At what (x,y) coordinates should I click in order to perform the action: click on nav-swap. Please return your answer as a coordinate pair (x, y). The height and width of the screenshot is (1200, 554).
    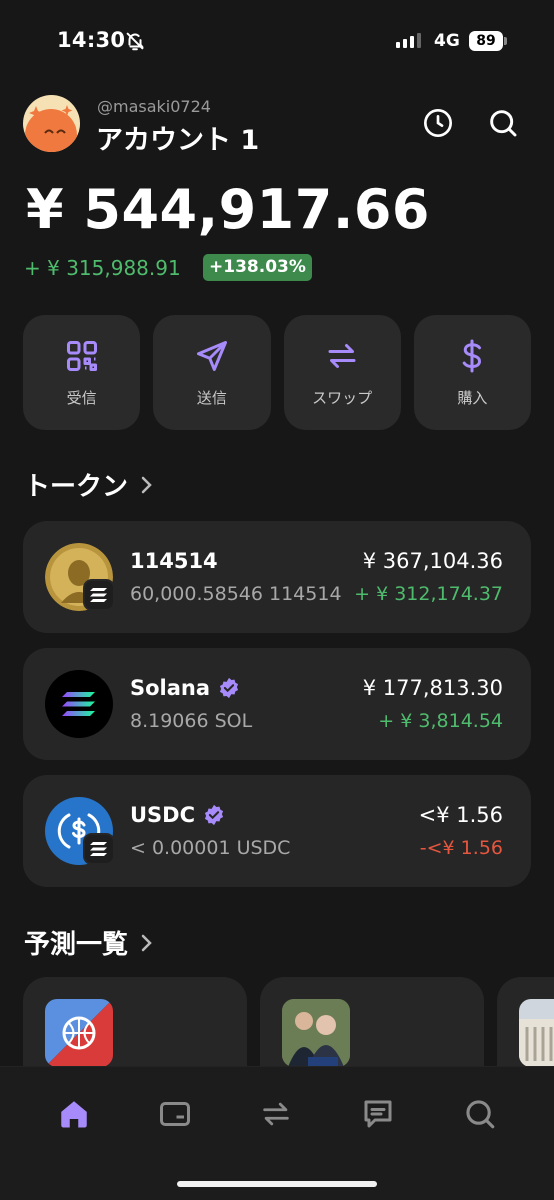
    Looking at the image, I should click on (276, 1114).